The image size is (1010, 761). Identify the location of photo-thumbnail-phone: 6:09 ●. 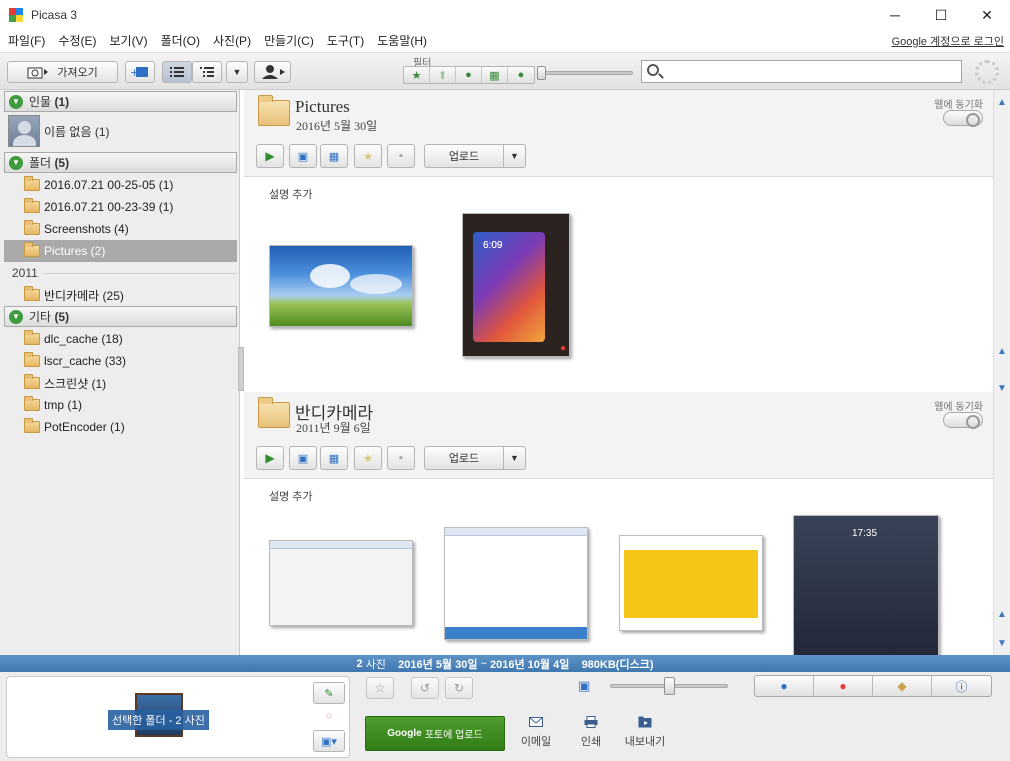
(516, 285).